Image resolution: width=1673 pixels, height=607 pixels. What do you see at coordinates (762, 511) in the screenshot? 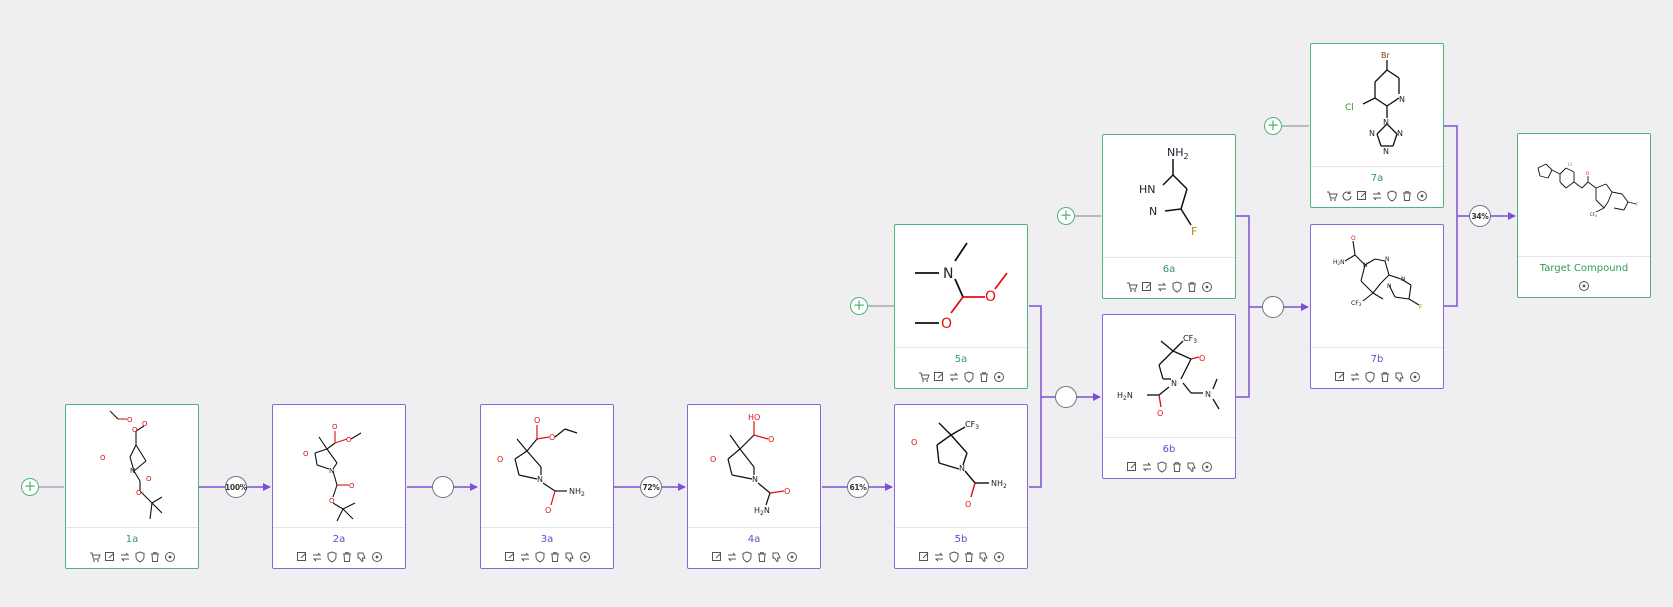
I see `atom-label: H2N` at bounding box center [762, 511].